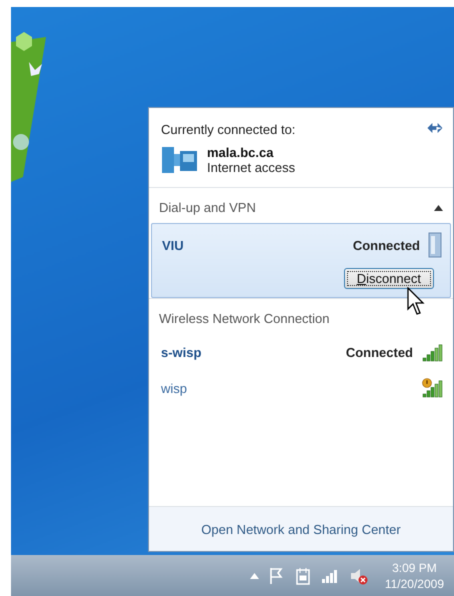  What do you see at coordinates (181, 352) in the screenshot?
I see `connection-name: s-wisp` at bounding box center [181, 352].